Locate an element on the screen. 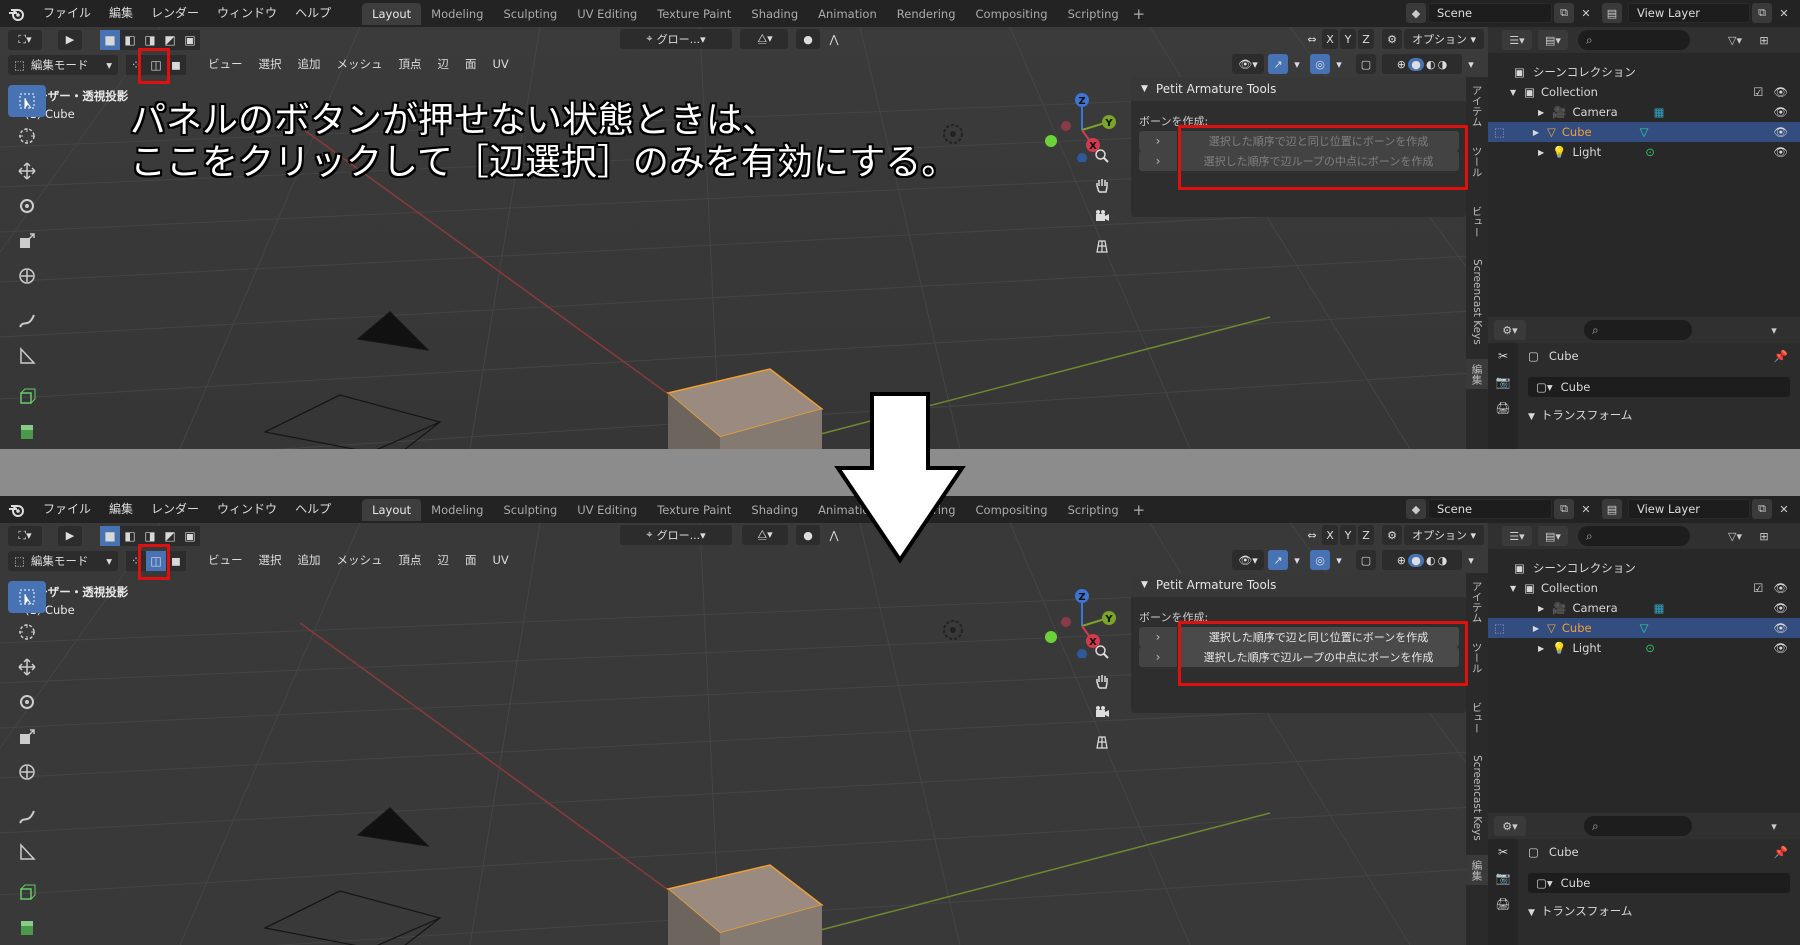 Image resolution: width=1800 pixels, height=945 pixels. wrench-icon: ⚙ is located at coordinates (1392, 535).